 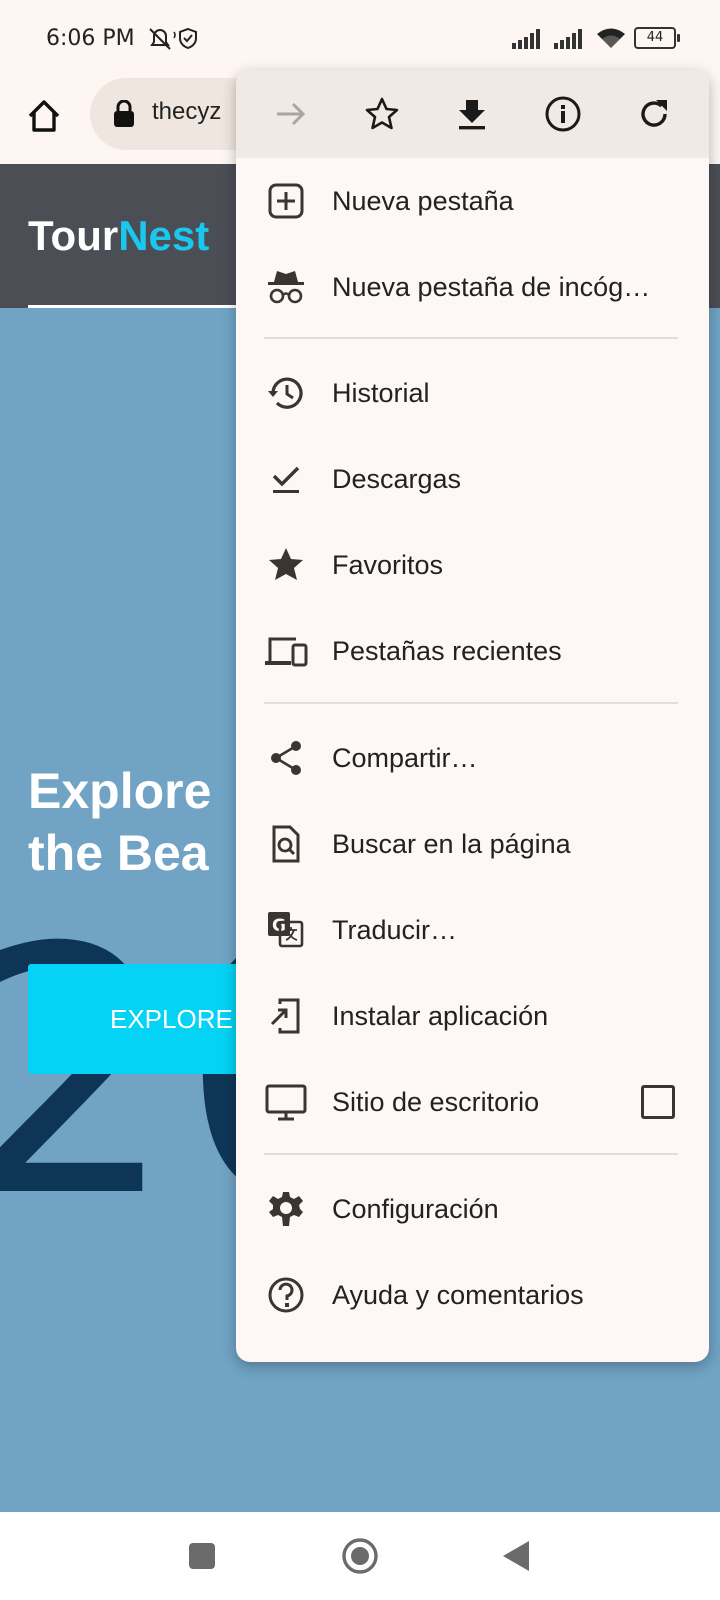 What do you see at coordinates (447, 650) in the screenshot?
I see `menu-item-label: Pestañas recientes` at bounding box center [447, 650].